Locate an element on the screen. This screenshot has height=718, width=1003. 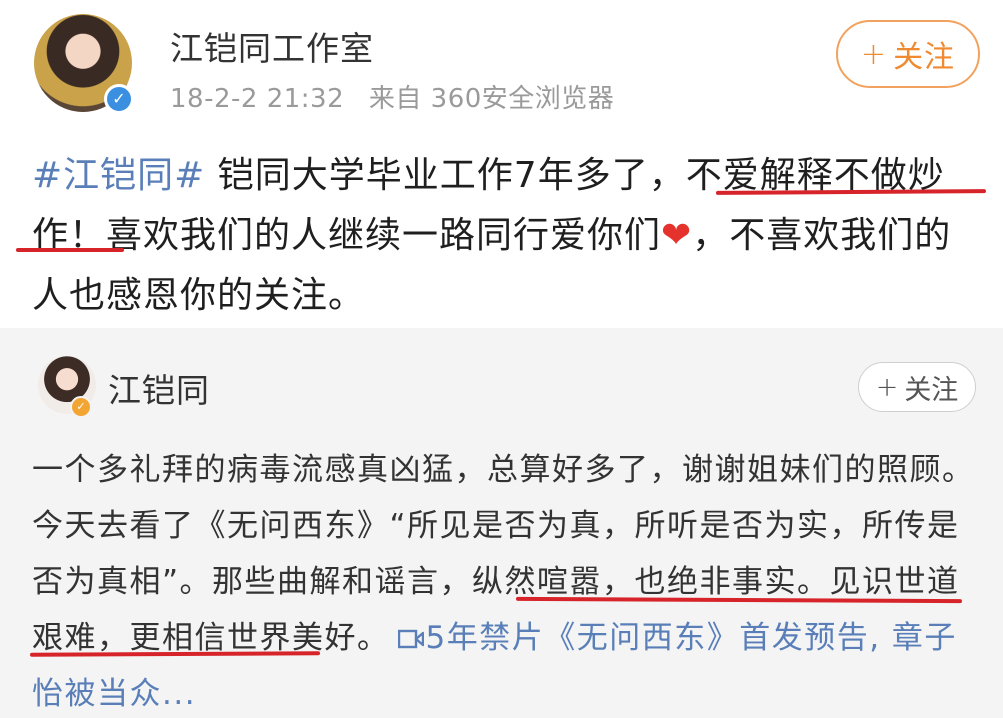
follow-button: + 关注 is located at coordinates (908, 54).